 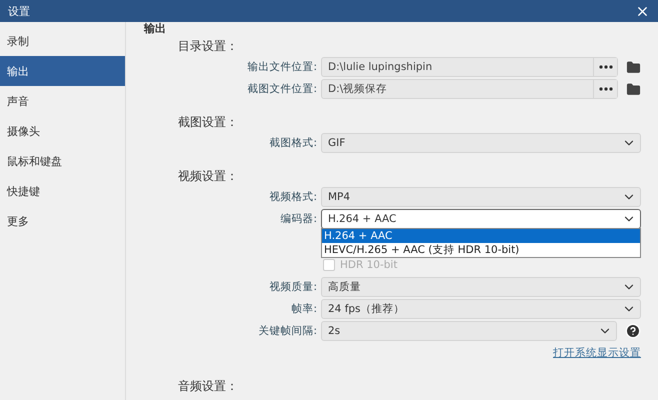 What do you see at coordinates (481, 219) in the screenshot?
I see `dropdown: H.264 + AAC` at bounding box center [481, 219].